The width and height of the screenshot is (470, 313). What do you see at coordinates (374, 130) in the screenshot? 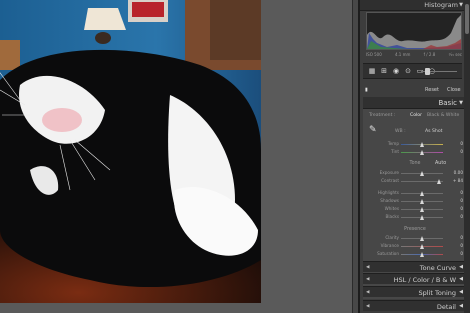
I see `eyedropper-icon: ✎` at bounding box center [374, 130].